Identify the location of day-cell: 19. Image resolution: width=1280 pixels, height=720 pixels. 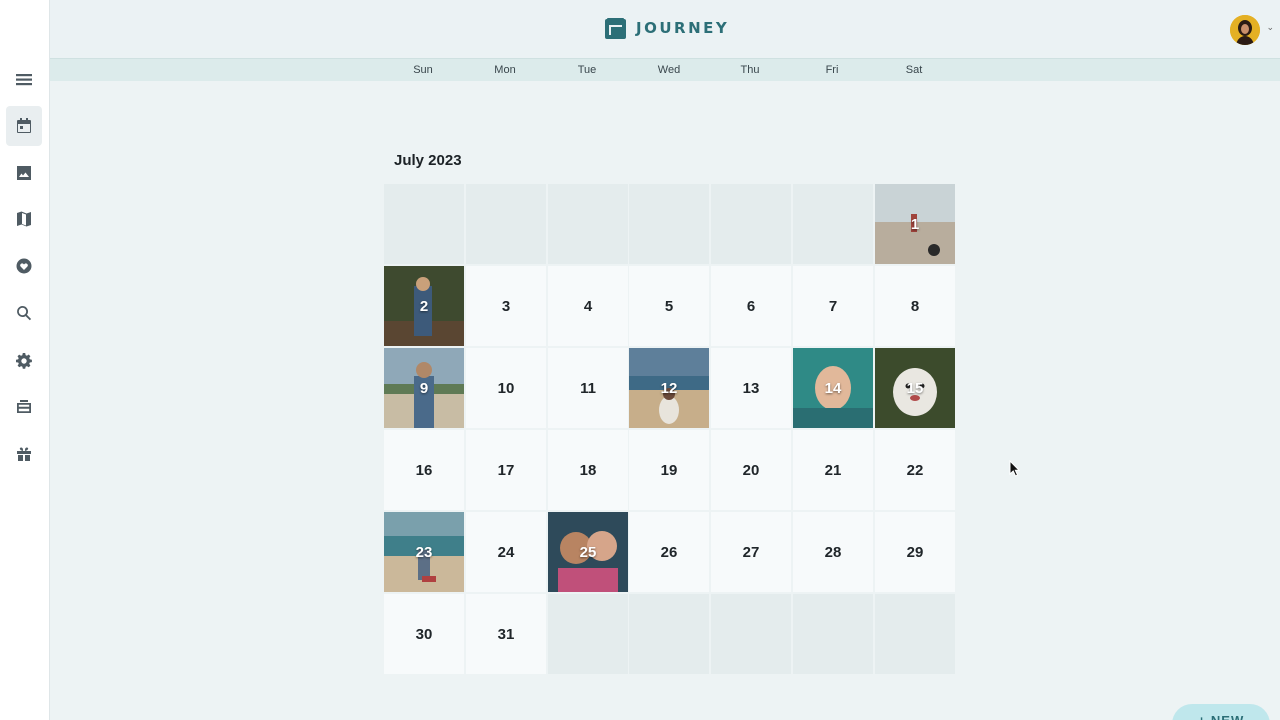
(669, 470).